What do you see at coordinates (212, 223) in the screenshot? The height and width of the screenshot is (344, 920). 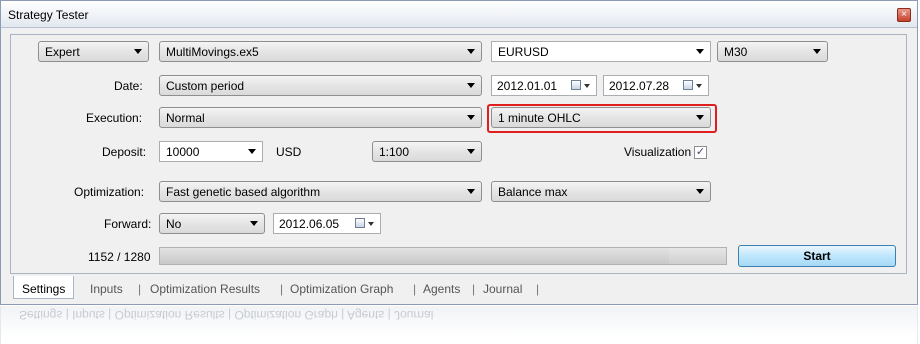 I see `forward-select: No` at bounding box center [212, 223].